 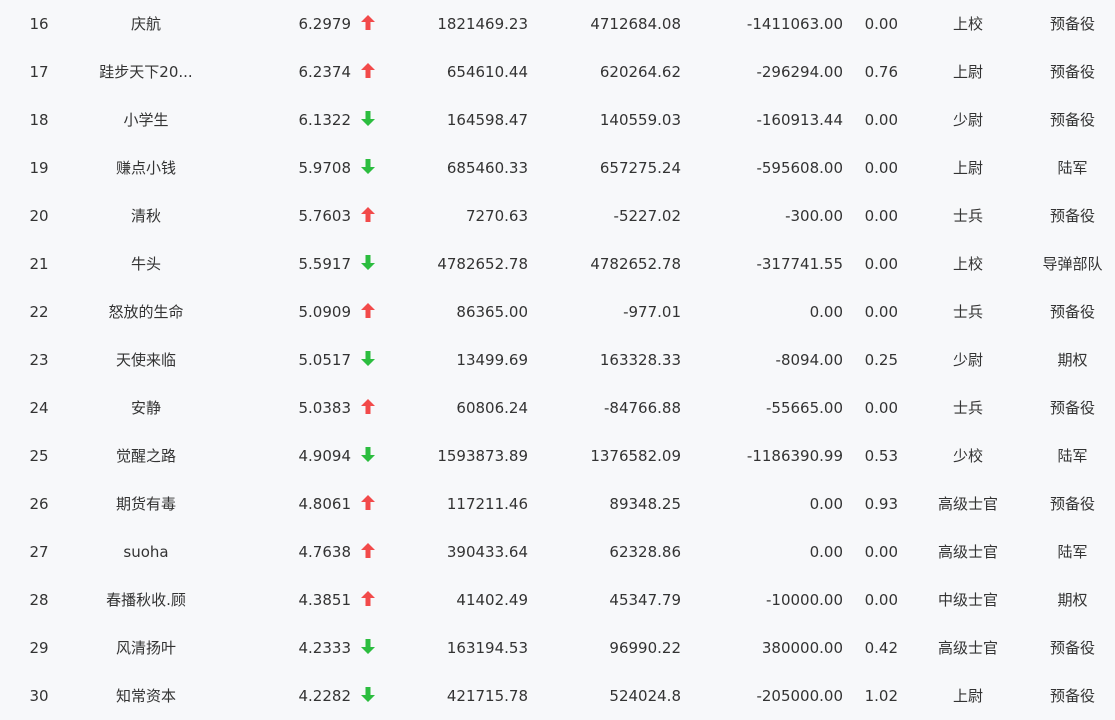 I want to click on value-1-cell: 654610.44, so click(x=487, y=72).